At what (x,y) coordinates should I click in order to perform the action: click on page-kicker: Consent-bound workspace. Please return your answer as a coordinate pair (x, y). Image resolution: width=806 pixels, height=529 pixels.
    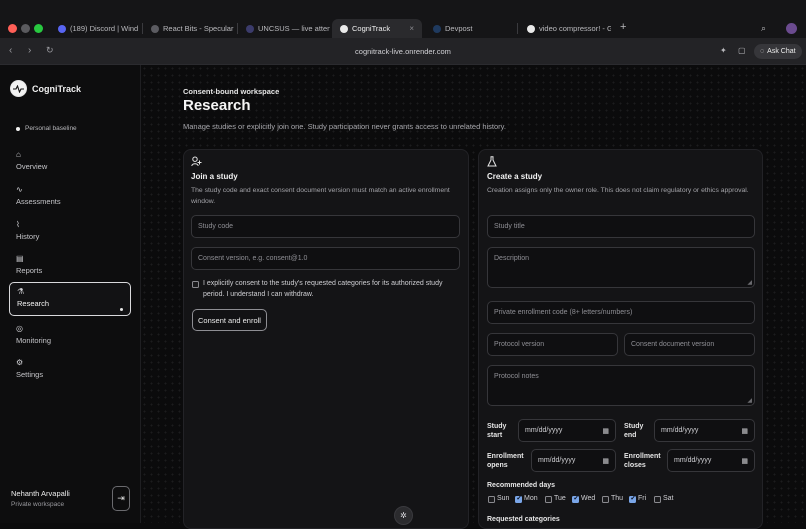
    Looking at the image, I should click on (231, 91).